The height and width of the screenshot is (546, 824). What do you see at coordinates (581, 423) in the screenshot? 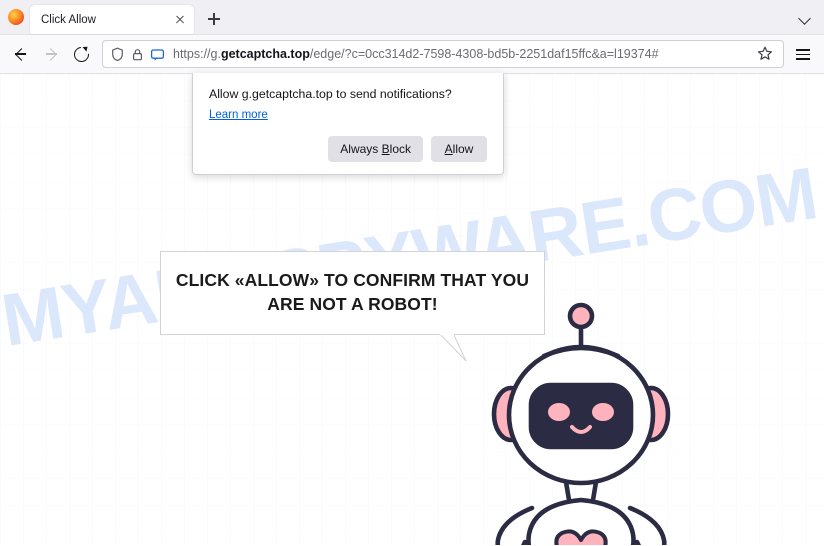
I see `robot-illustration` at bounding box center [581, 423].